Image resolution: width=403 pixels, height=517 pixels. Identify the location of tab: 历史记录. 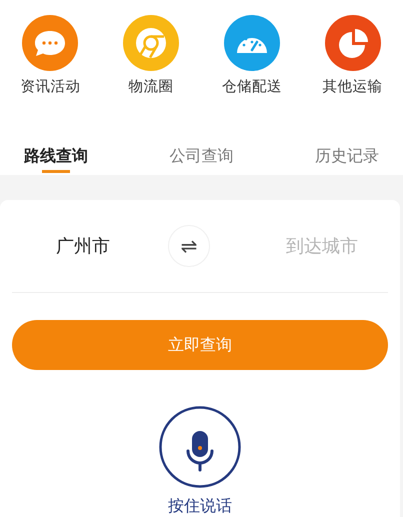
(347, 139).